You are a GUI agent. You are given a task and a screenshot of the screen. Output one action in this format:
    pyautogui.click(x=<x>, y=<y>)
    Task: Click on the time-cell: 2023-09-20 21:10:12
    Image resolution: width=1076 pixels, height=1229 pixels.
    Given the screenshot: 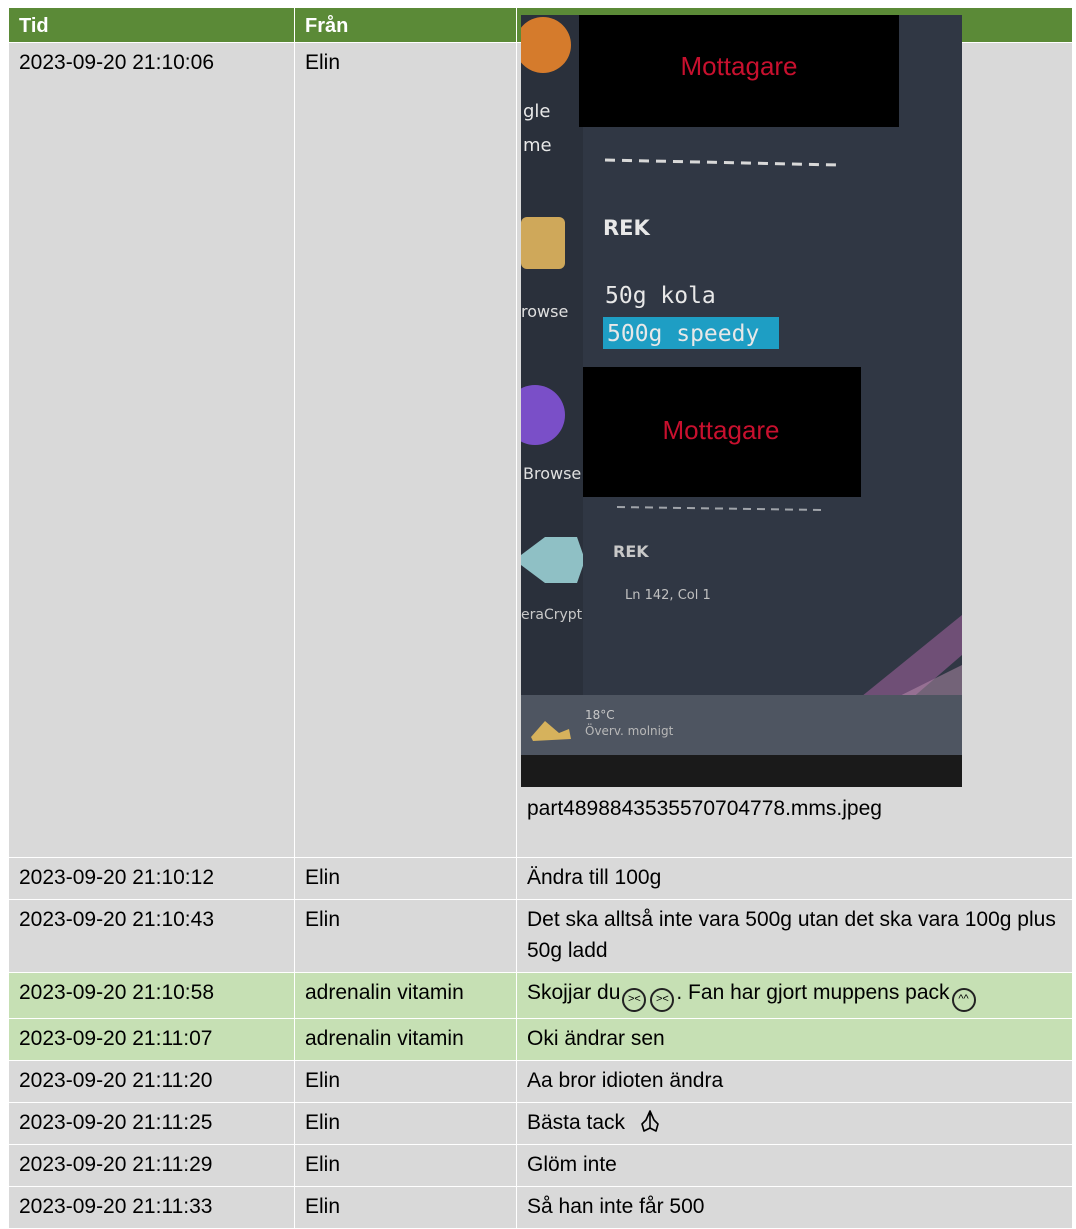 What is the action you would take?
    pyautogui.click(x=151, y=878)
    